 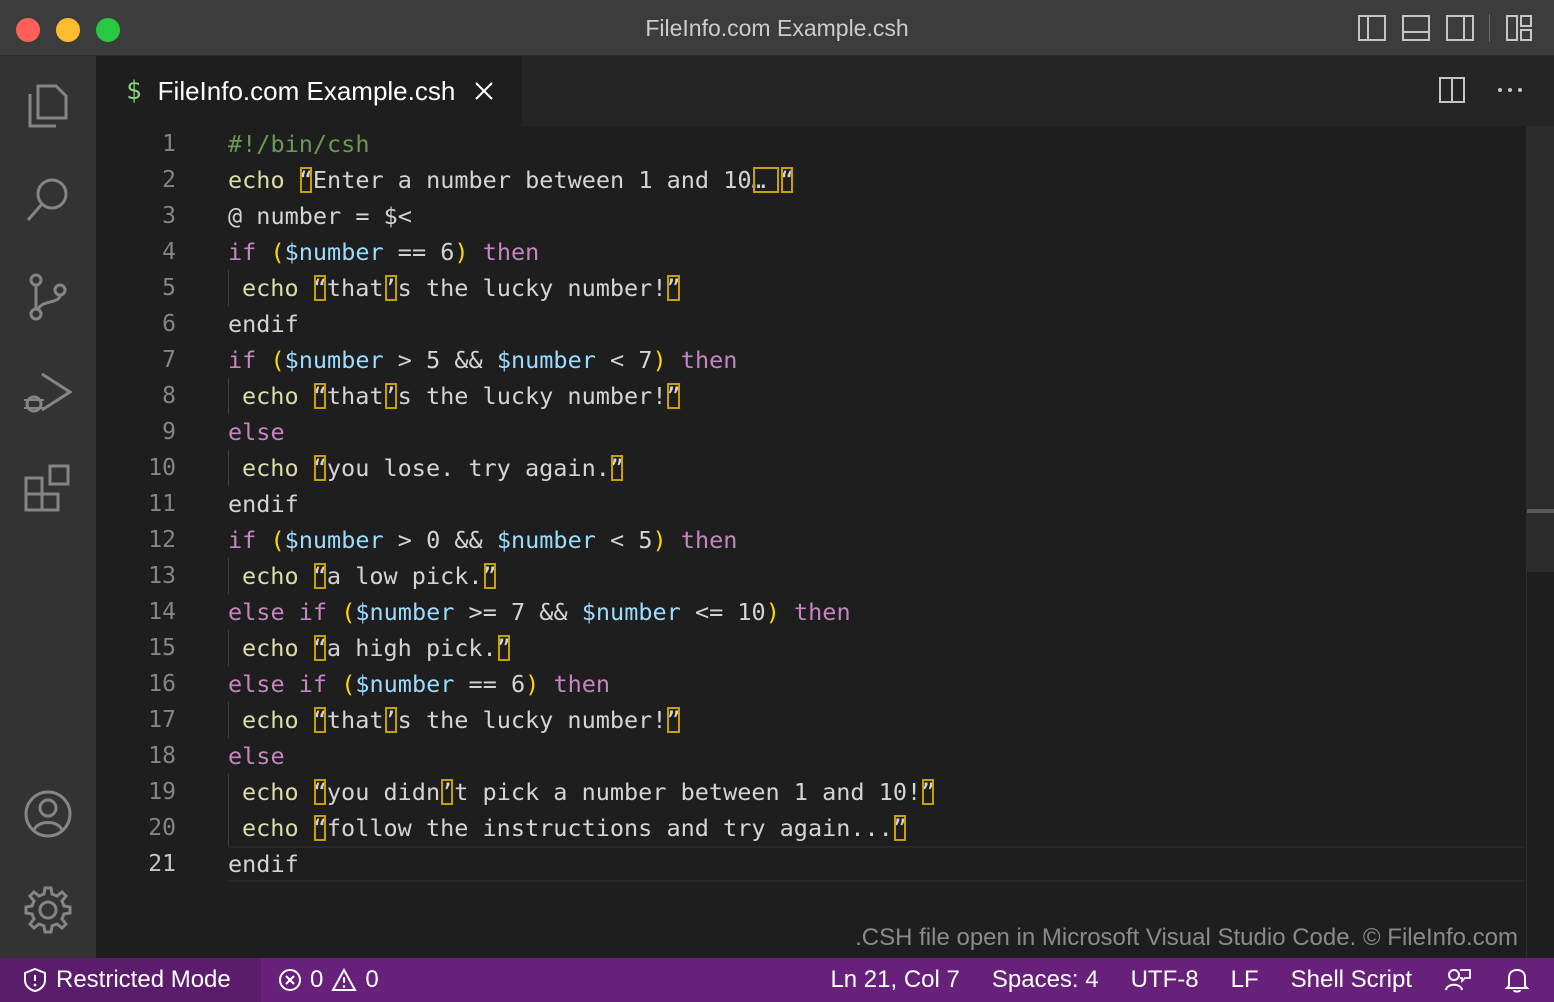 I want to click on line-number: 6, so click(x=169, y=324).